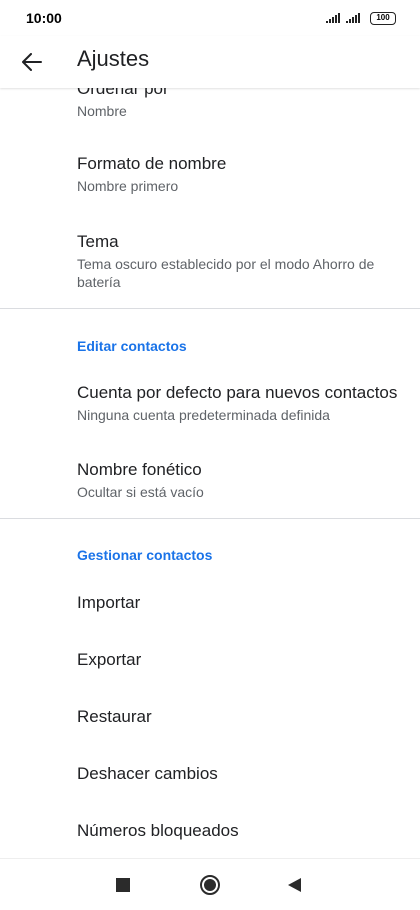 The width and height of the screenshot is (420, 910). Describe the element at coordinates (203, 415) in the screenshot. I see `setting-subtitle: Ninguna cuenta predeterminada definida` at that location.